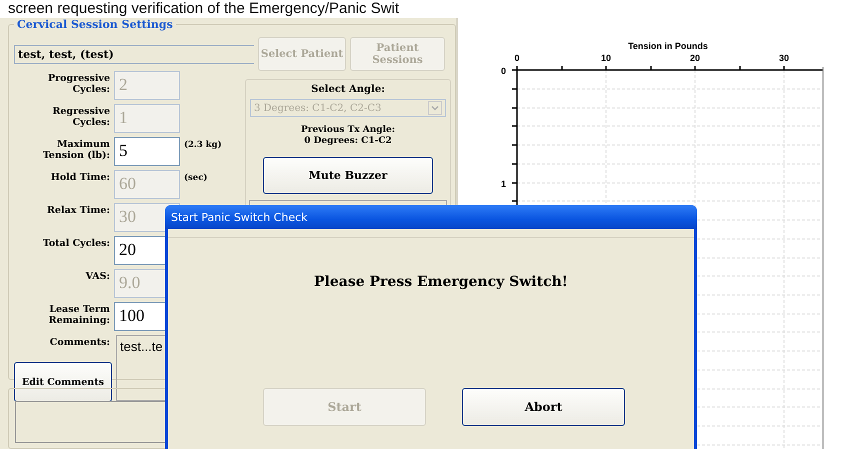  Describe the element at coordinates (79, 315) in the screenshot. I see `field-label: Lease Term Remaining:` at that location.